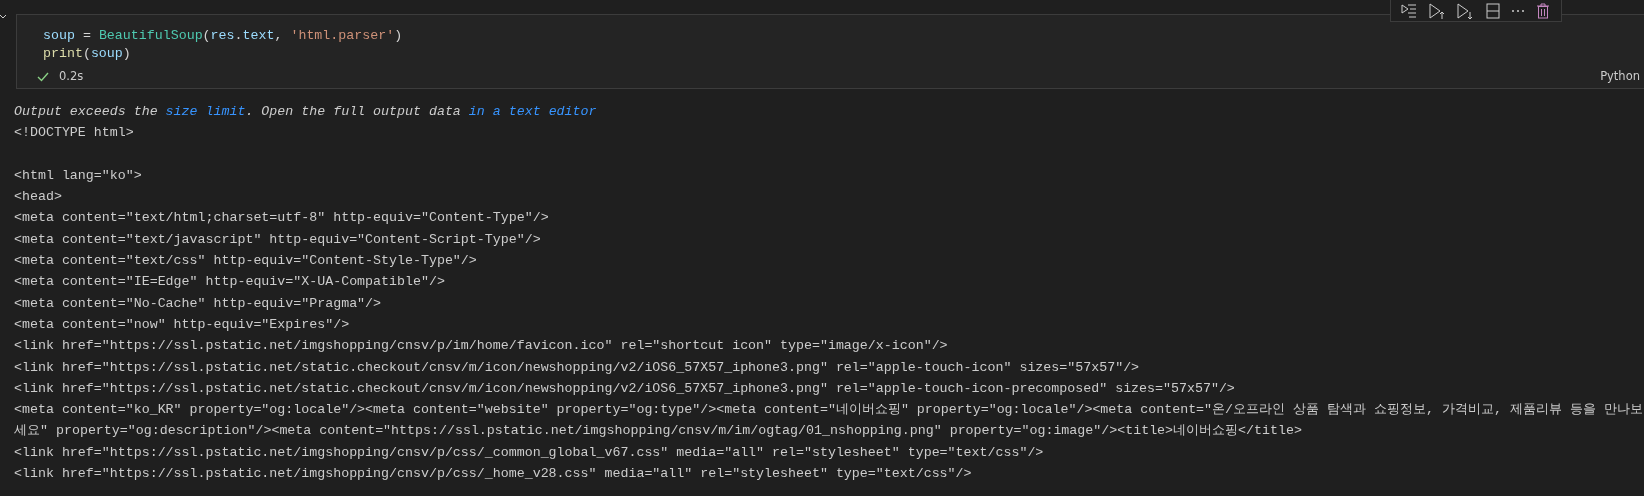 This screenshot has height=496, width=1644. I want to click on execution-time: 0.2s, so click(71, 77).